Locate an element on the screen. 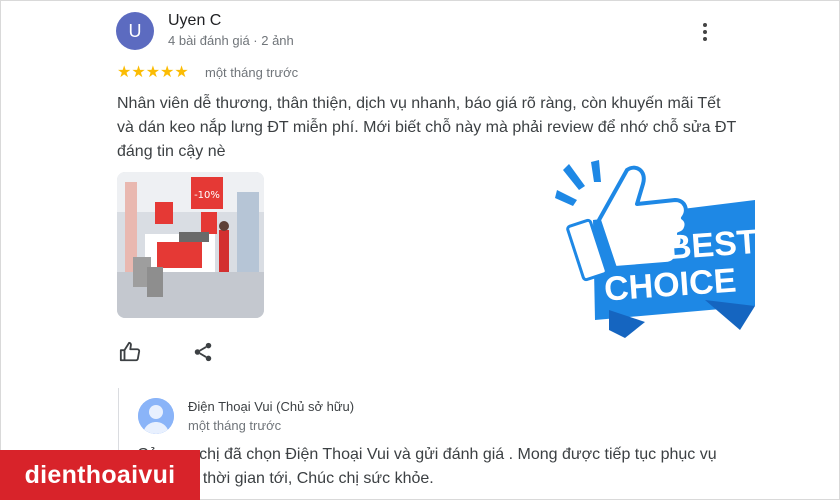 Image resolution: width=840 pixels, height=500 pixels. brand-logo-text: dienthoaivui is located at coordinates (100, 474).